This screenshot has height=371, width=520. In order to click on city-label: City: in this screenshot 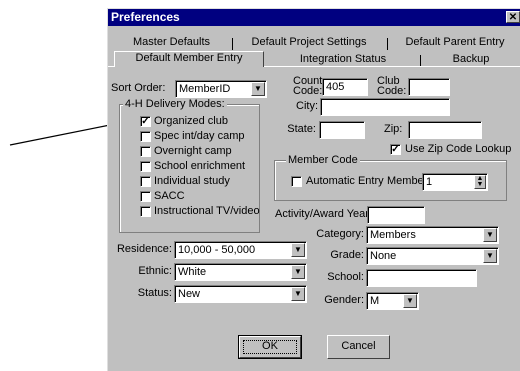, I will do `click(307, 106)`.